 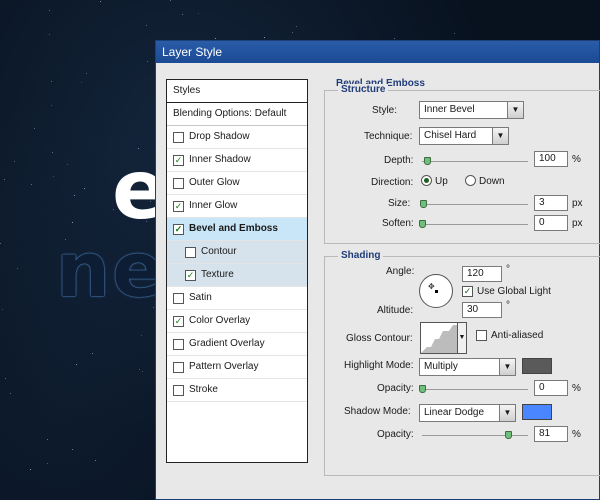 What do you see at coordinates (363, 89) in the screenshot?
I see `structure-title: Structure` at bounding box center [363, 89].